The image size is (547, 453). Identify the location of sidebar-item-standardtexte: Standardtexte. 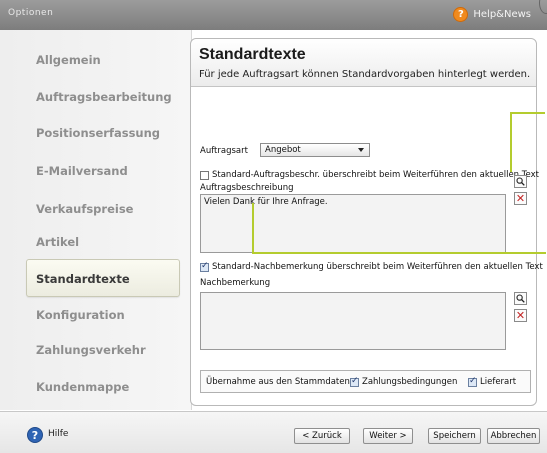
(103, 278).